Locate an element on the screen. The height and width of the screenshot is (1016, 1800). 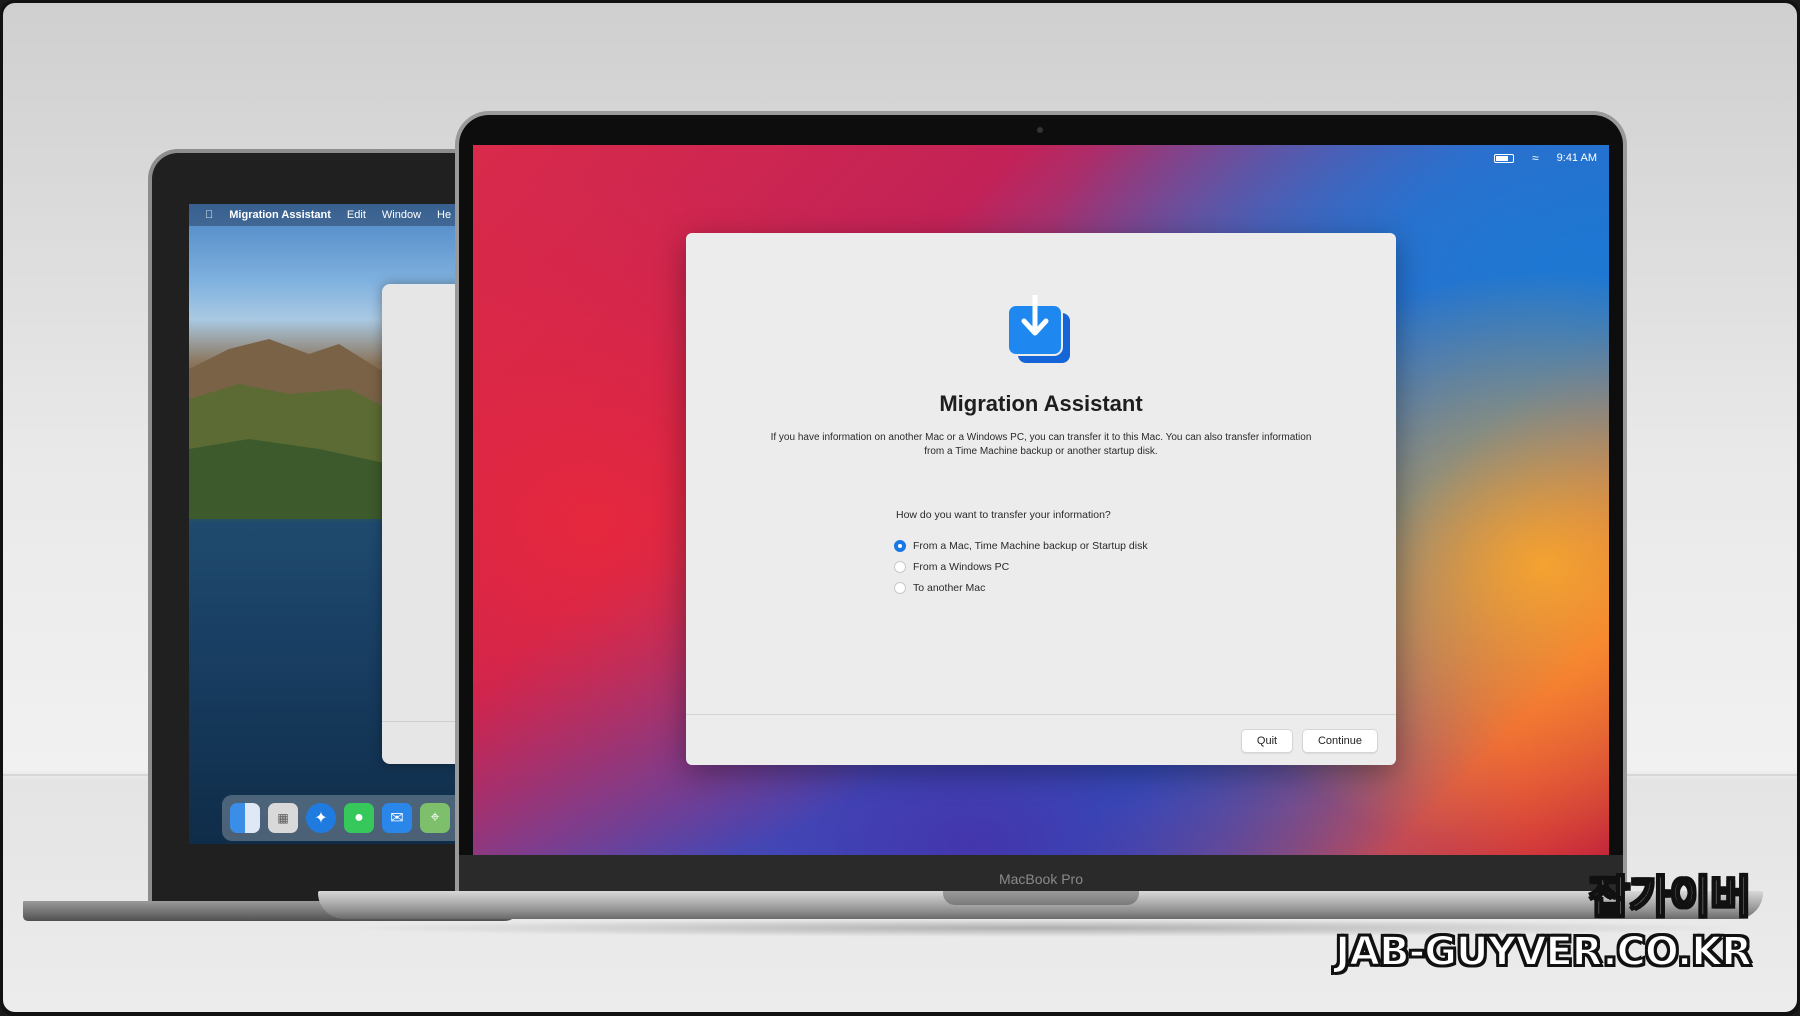
finder-icon is located at coordinates (245, 818).